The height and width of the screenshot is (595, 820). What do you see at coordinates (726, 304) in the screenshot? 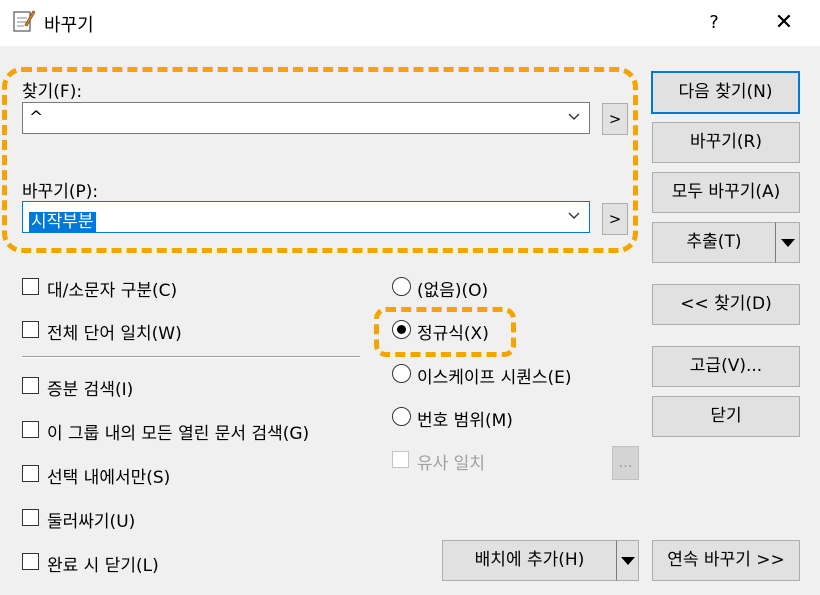
I see `find-prev-button: << 찾기(D)` at bounding box center [726, 304].